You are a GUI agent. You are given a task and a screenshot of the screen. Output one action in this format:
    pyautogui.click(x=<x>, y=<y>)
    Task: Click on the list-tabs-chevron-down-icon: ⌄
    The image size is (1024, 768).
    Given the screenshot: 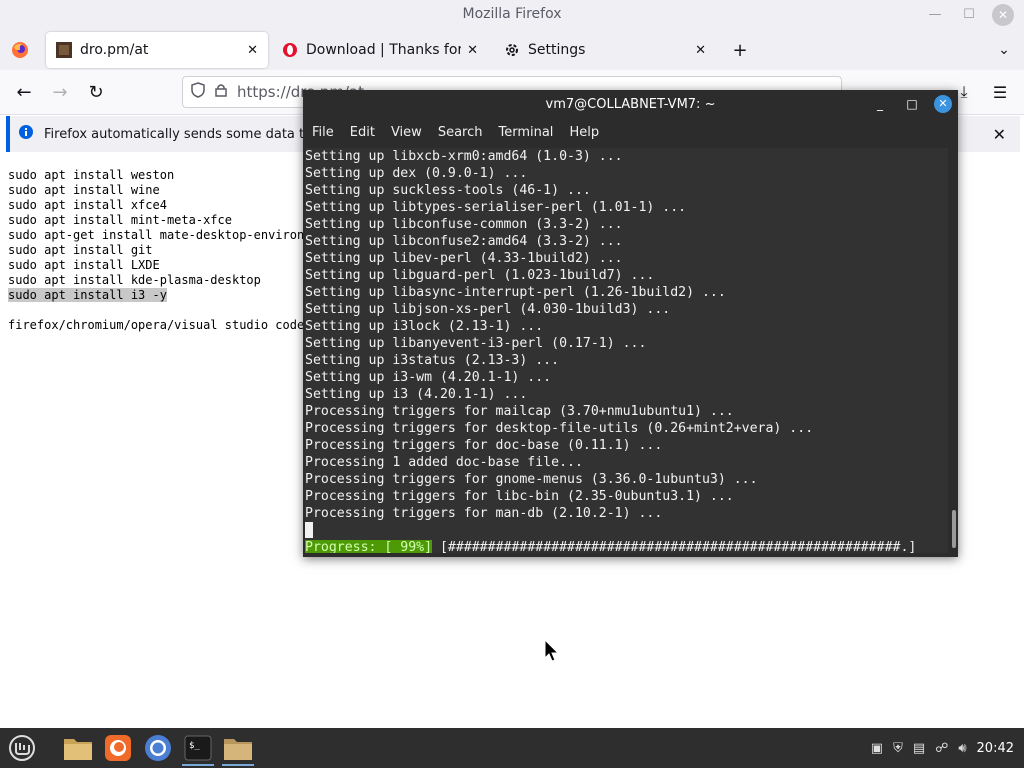 What is the action you would take?
    pyautogui.click(x=1004, y=50)
    